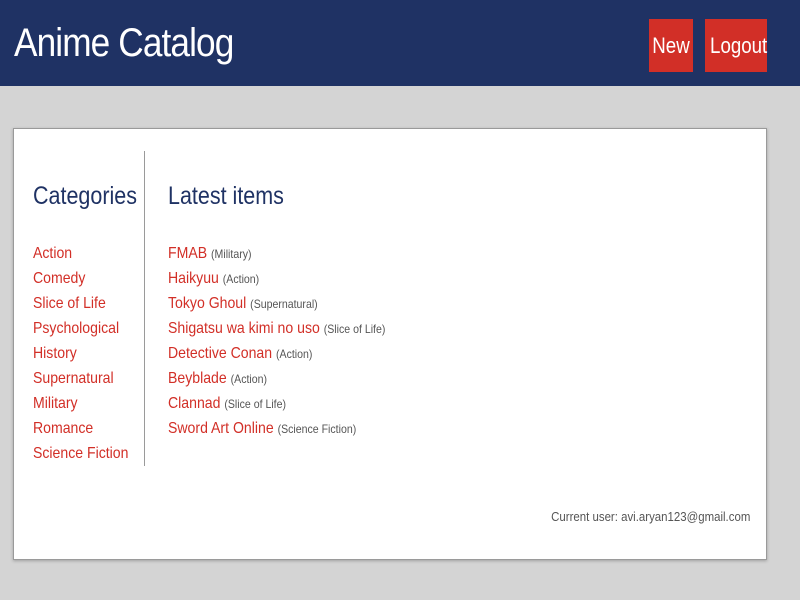  I want to click on current-user-text: Current user: avi.aryan123@gmail.com, so click(650, 516).